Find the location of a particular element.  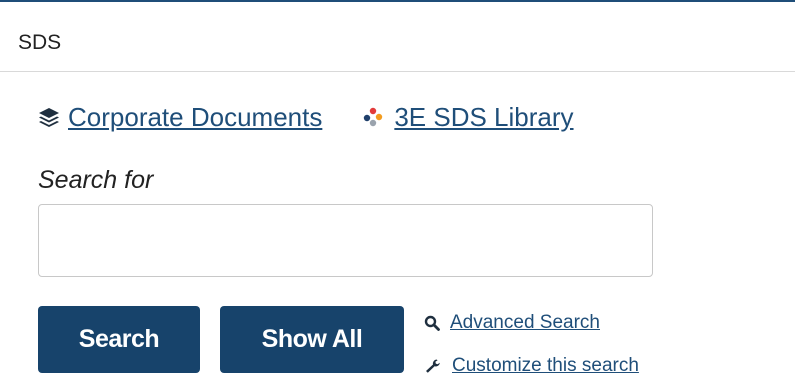

sds-library-label: 3E SDS Library is located at coordinates (484, 116).